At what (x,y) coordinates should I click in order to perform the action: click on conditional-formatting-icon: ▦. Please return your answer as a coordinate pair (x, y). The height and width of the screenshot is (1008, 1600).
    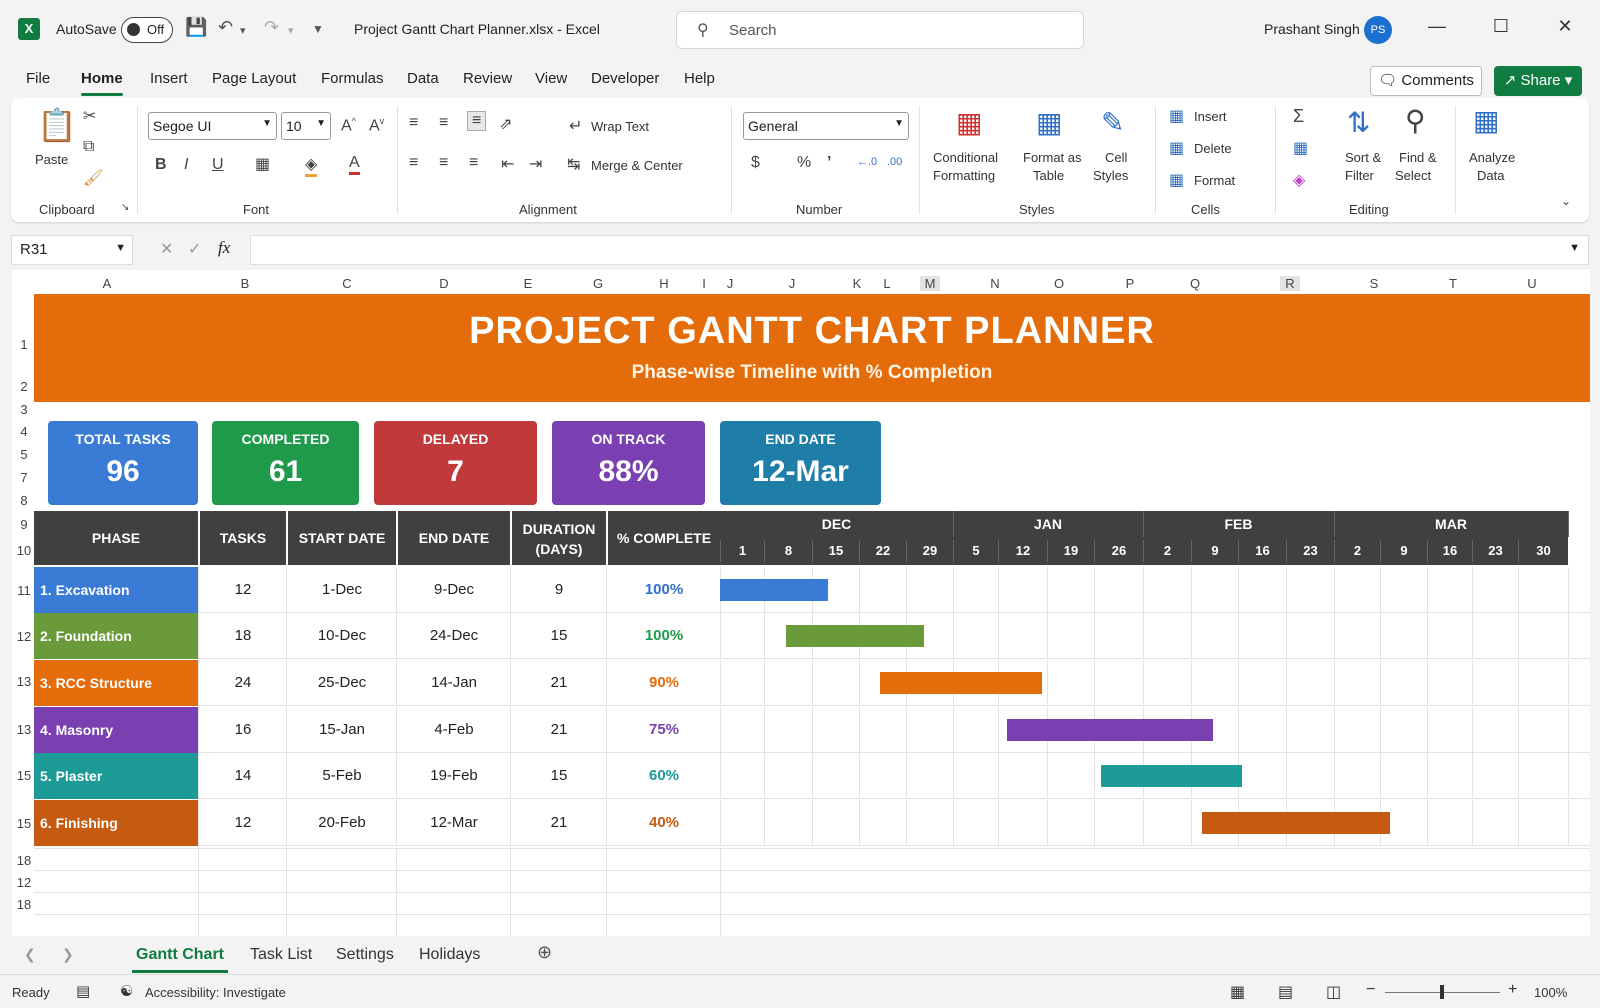
    Looking at the image, I should click on (969, 122).